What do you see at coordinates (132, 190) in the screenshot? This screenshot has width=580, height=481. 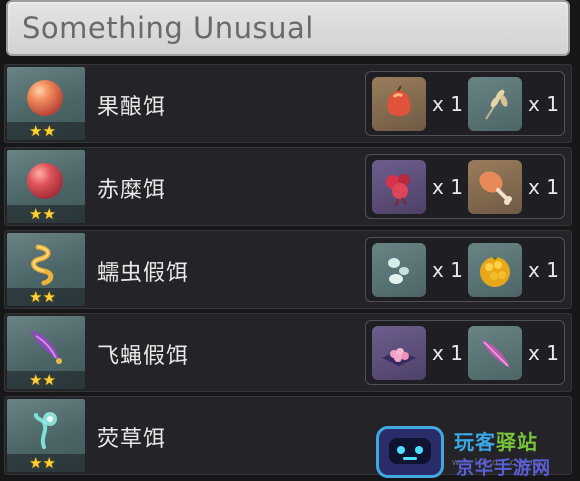 I see `bait-name: 赤糜饵` at bounding box center [132, 190].